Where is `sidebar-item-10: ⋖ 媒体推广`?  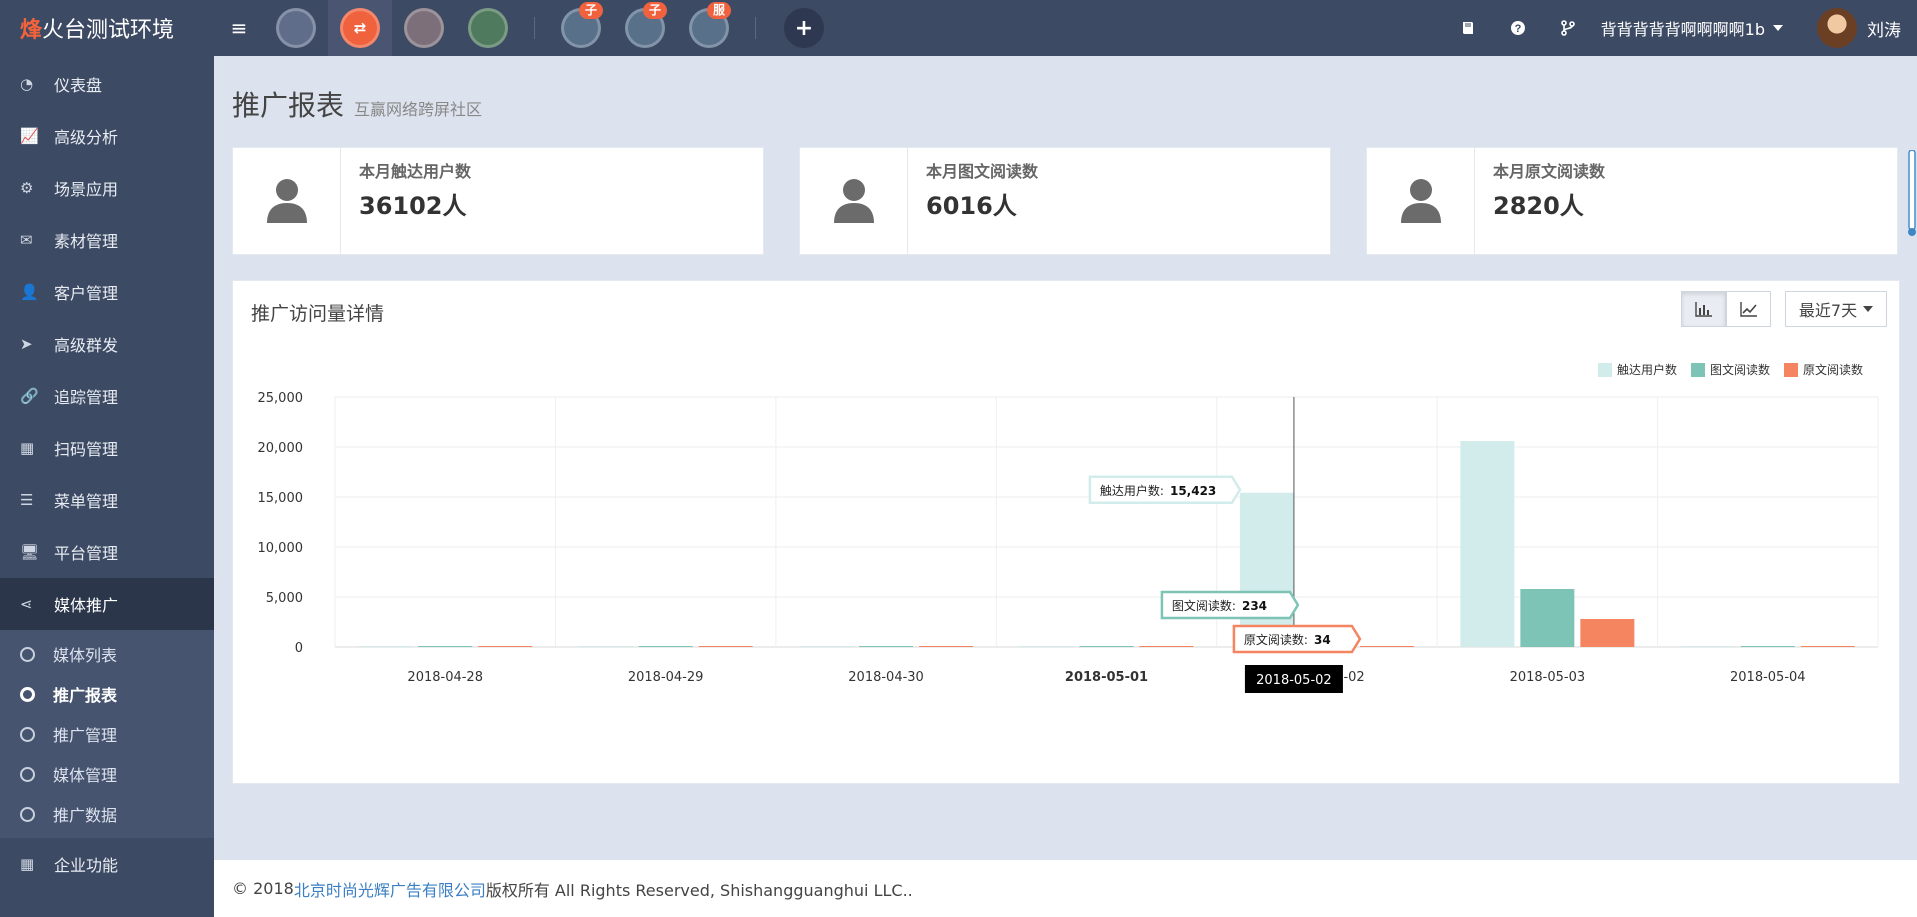
sidebar-item-10: ⋖ 媒体推广 is located at coordinates (107, 604).